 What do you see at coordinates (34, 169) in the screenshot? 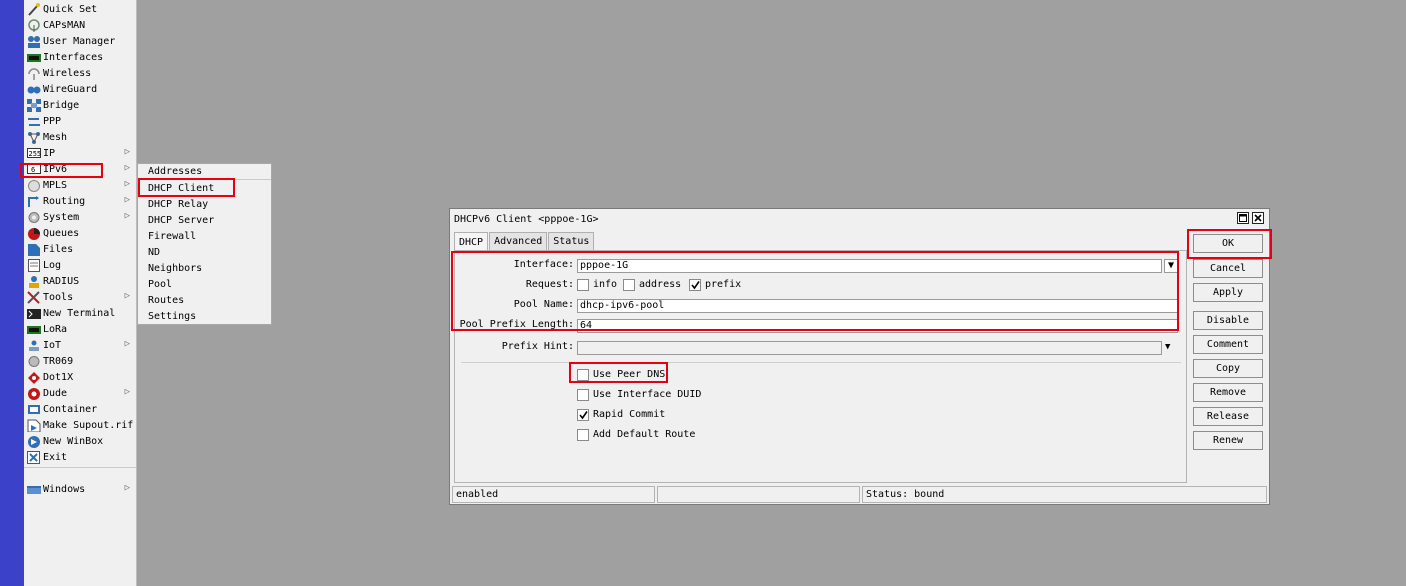
I see `ipv6-icon: 6` at bounding box center [34, 169].